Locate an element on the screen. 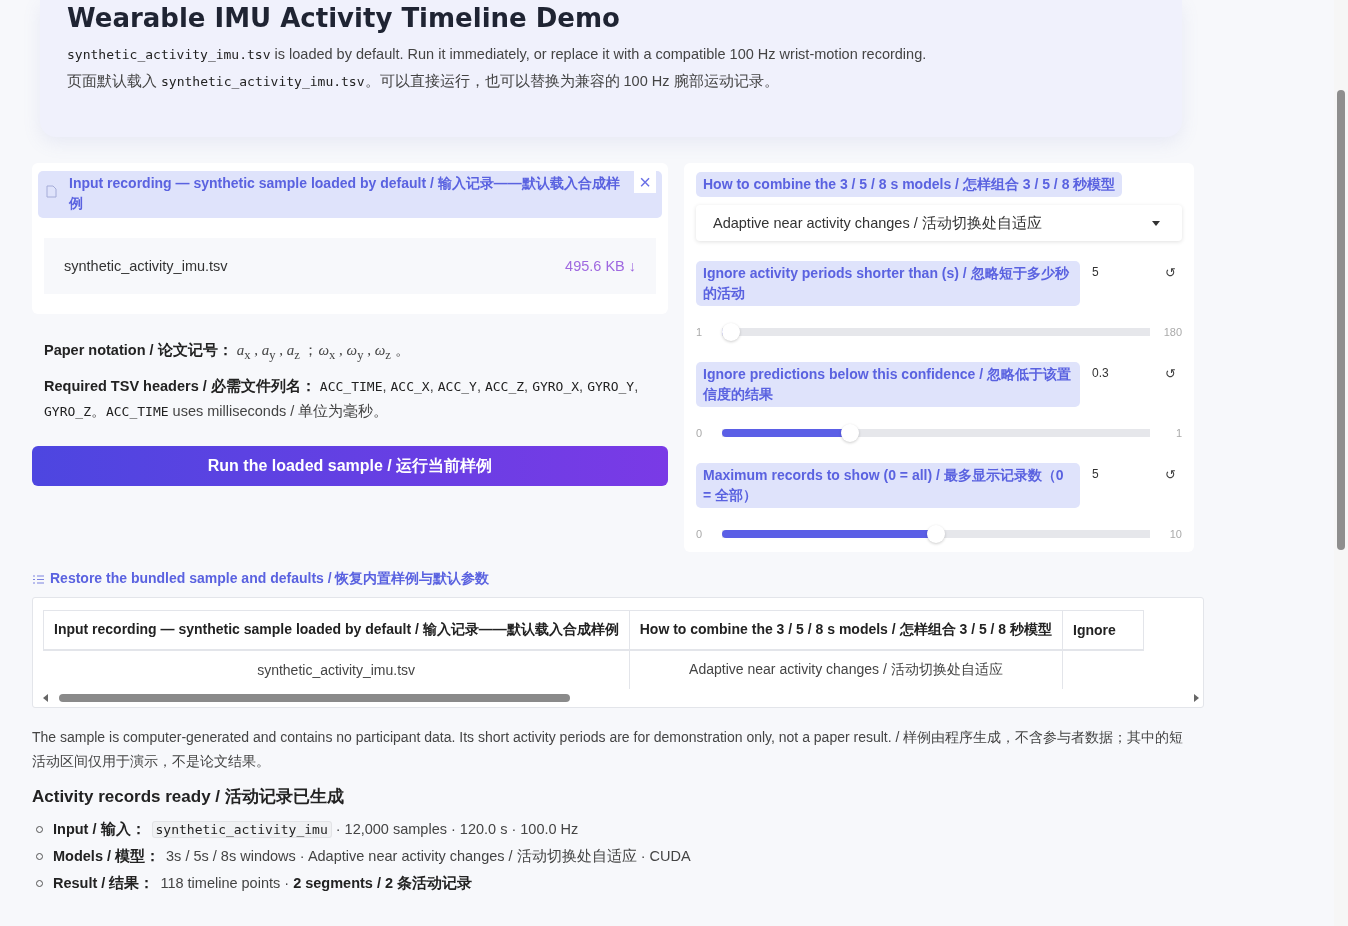  caret-icon is located at coordinates (1156, 223).